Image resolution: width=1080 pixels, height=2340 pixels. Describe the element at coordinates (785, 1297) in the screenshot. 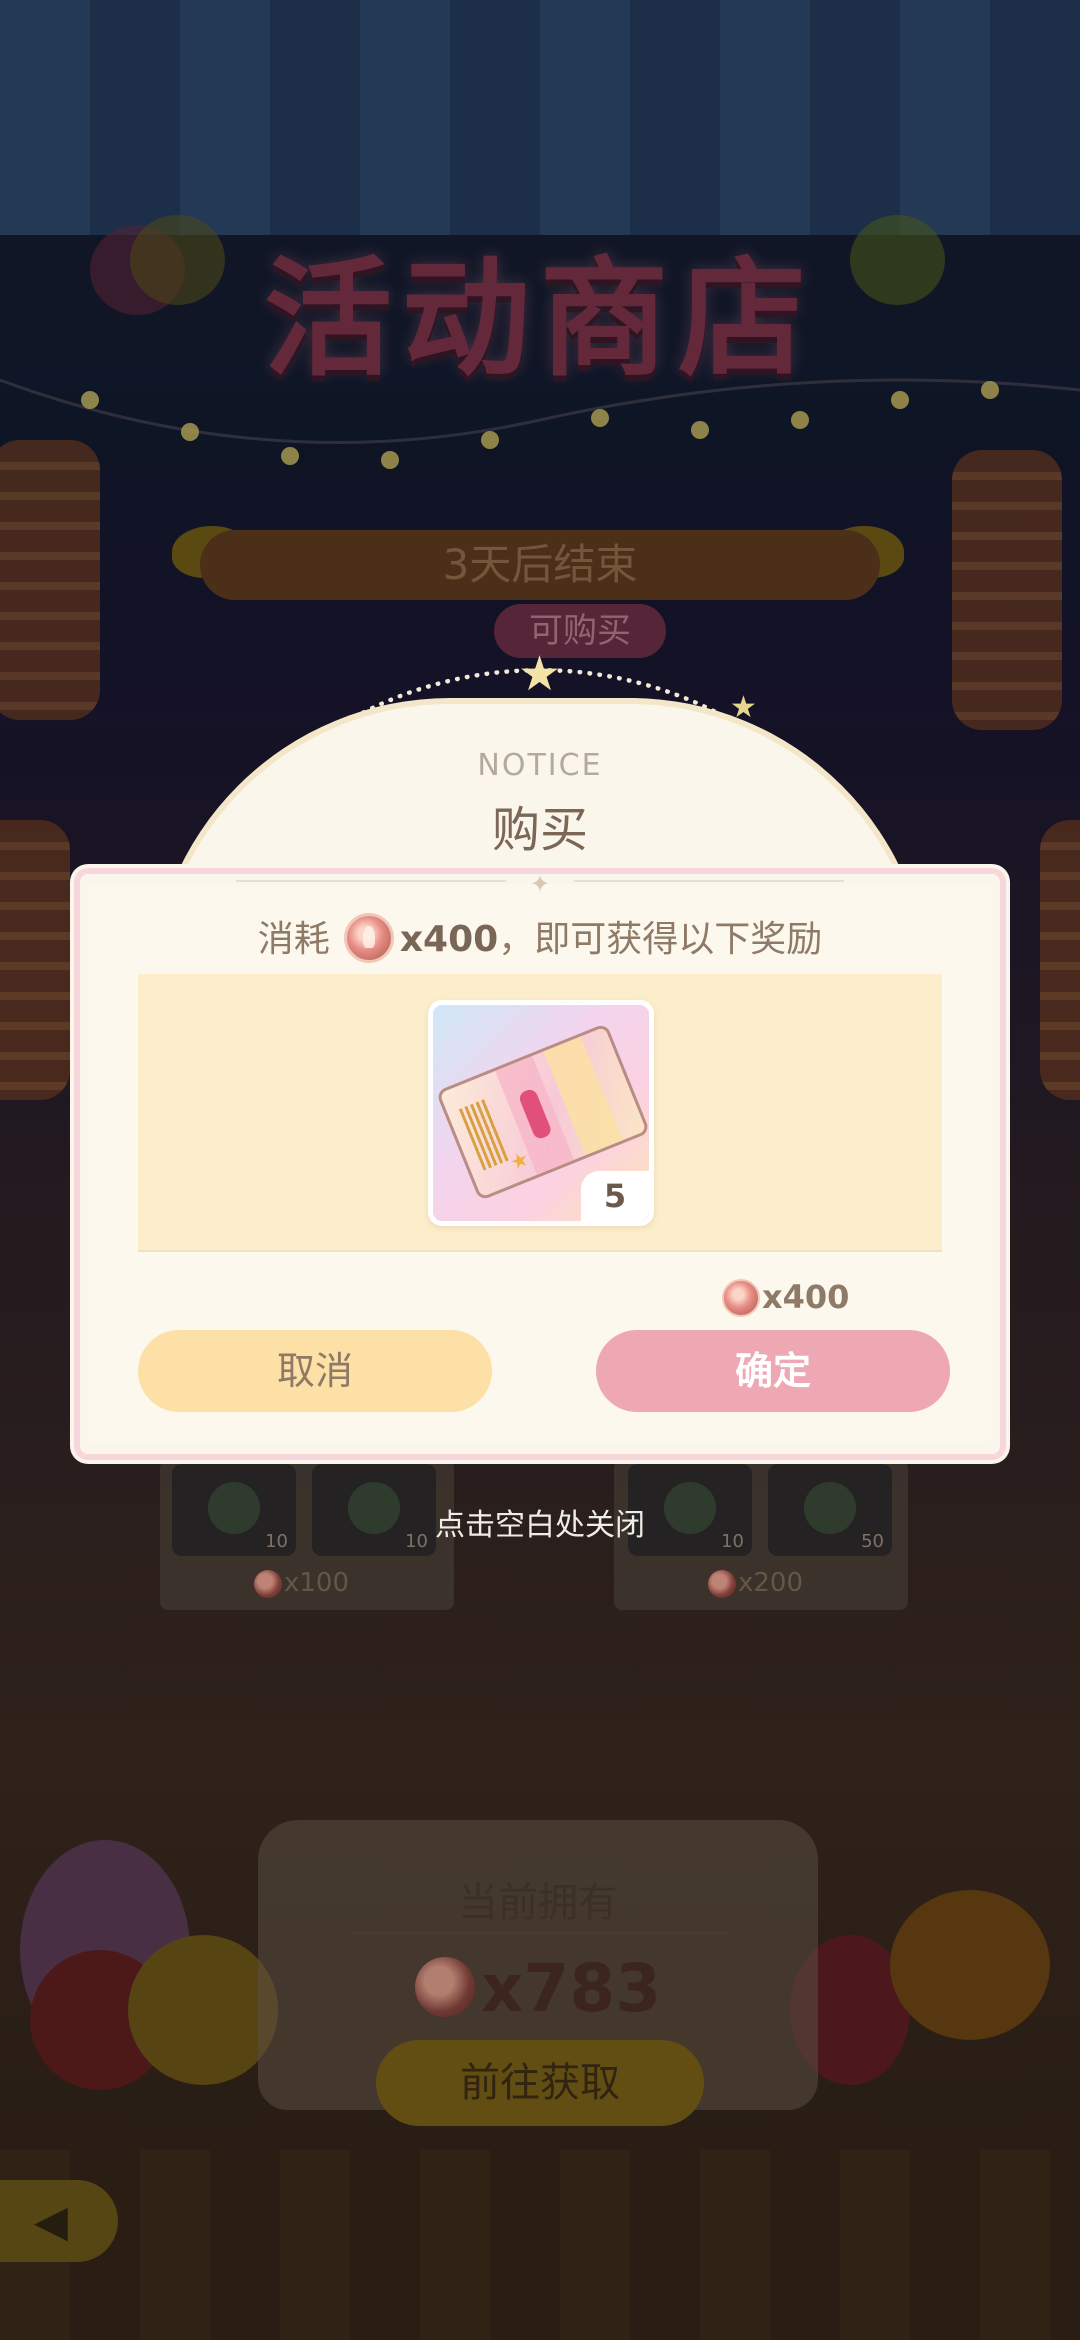

I see `total-cost: x400` at that location.